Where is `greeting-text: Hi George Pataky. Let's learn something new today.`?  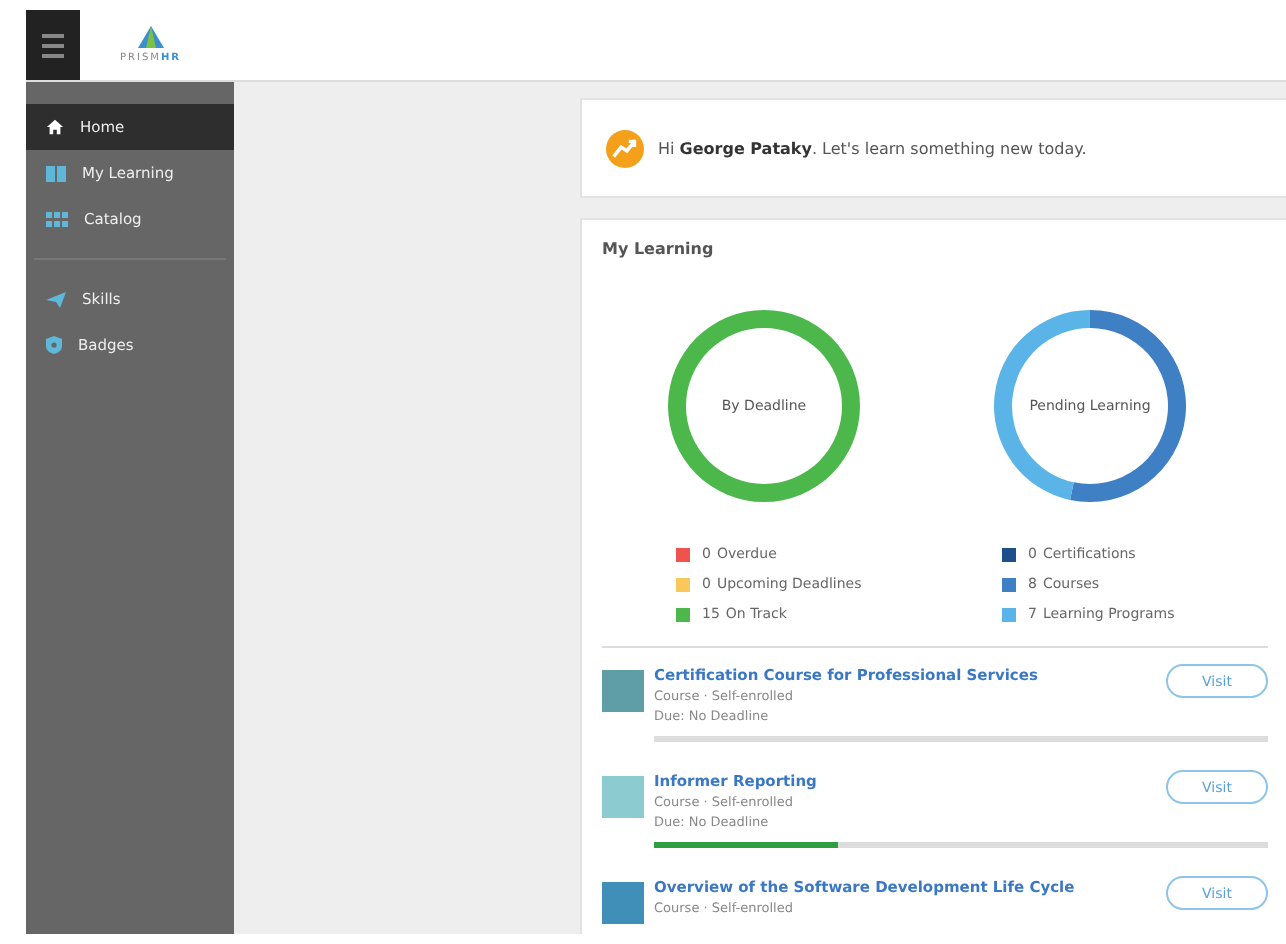 greeting-text: Hi George Pataky. Let's learn something new today. is located at coordinates (872, 148).